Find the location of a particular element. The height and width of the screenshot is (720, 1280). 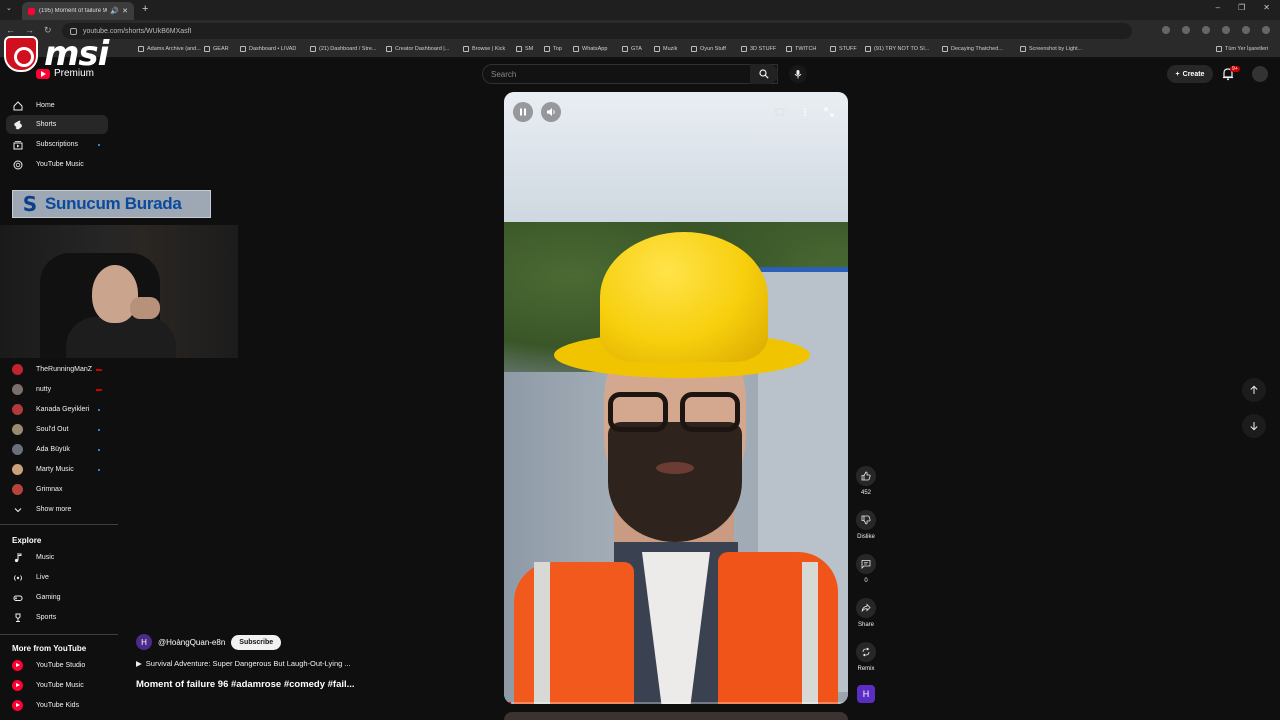

tab-search-icon: ⌄ is located at coordinates (9, 8).